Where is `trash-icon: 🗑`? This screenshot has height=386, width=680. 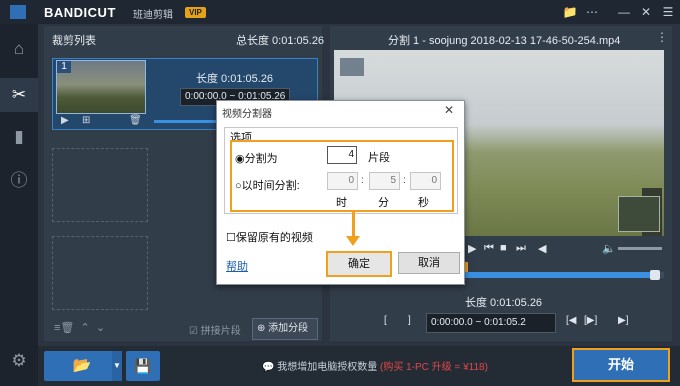 trash-icon: 🗑 is located at coordinates (135, 120).